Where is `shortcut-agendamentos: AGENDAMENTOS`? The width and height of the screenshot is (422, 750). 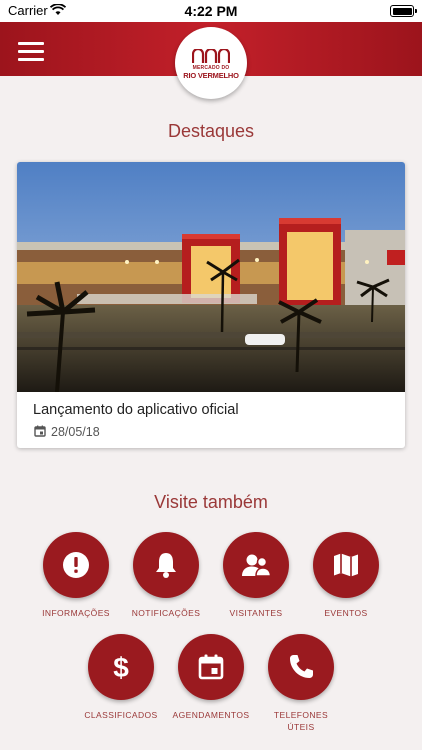 shortcut-agendamentos: AGENDAMENTOS is located at coordinates (211, 682).